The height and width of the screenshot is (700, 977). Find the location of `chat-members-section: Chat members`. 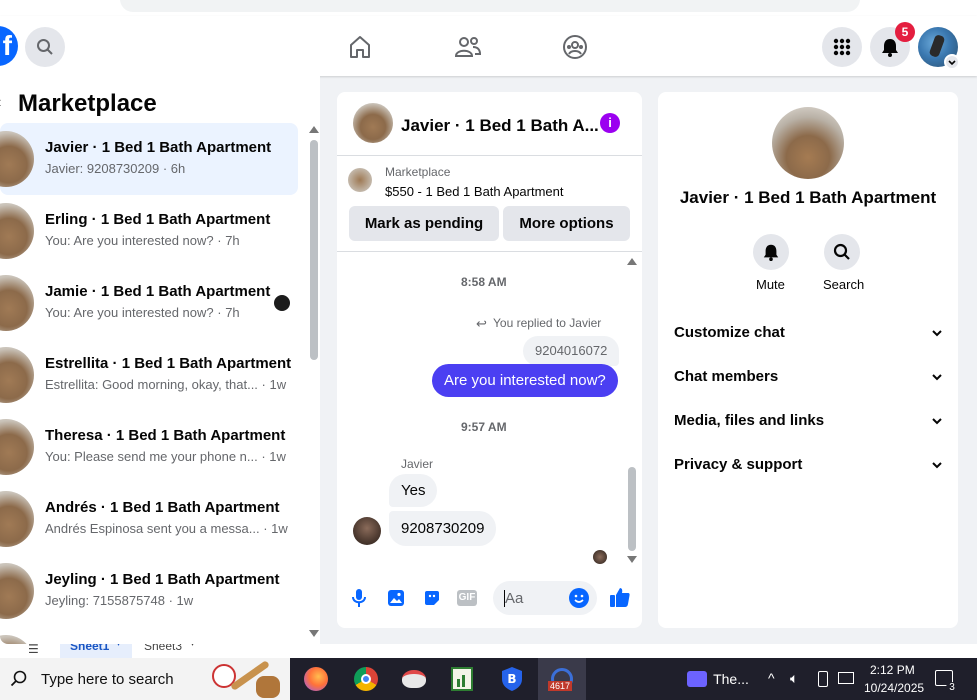

chat-members-section: Chat members is located at coordinates (809, 380).